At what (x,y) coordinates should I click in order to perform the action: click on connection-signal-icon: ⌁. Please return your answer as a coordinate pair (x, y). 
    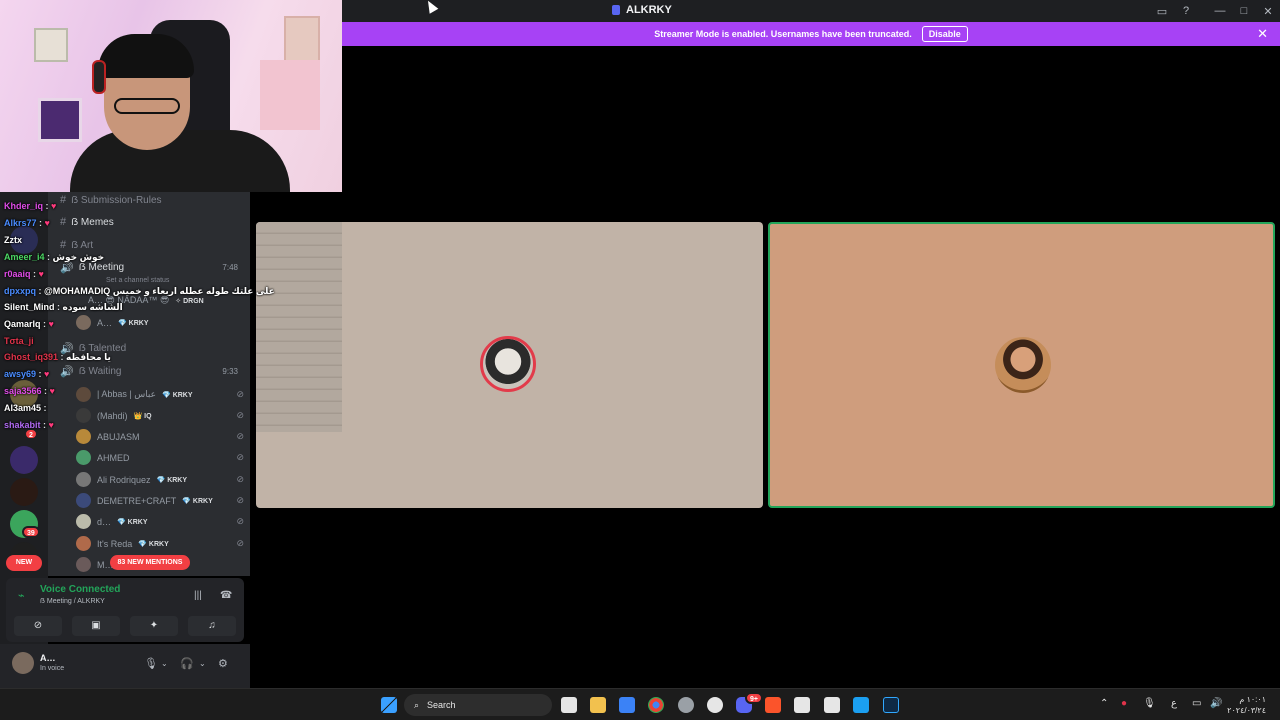
    Looking at the image, I should click on (21, 595).